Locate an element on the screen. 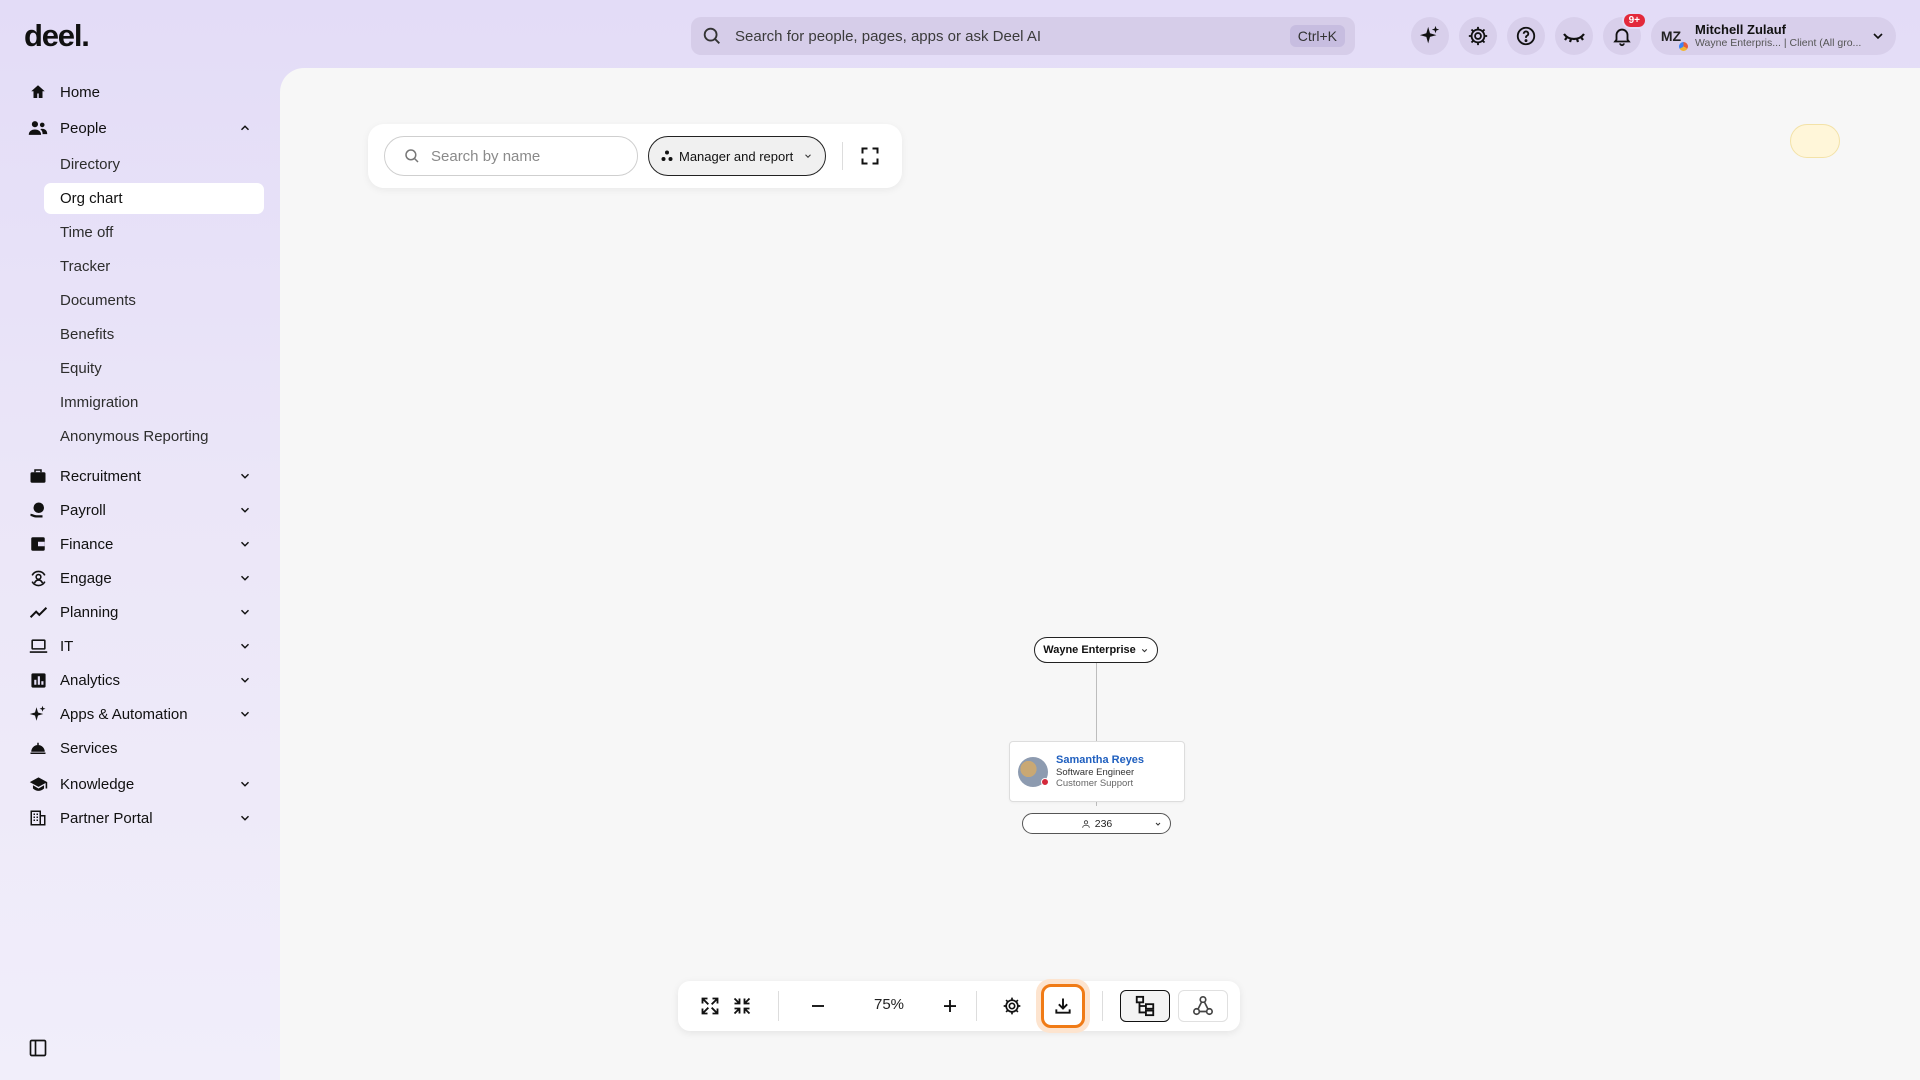 This screenshot has width=1920, height=1080. avatar is located at coordinates (1033, 771).